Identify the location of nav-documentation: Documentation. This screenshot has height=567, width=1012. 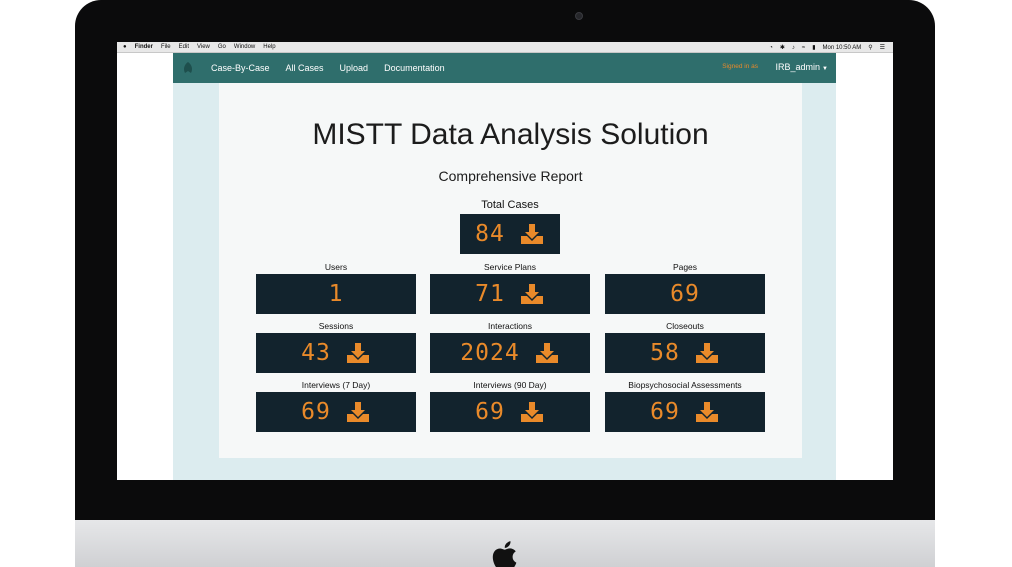
(414, 68).